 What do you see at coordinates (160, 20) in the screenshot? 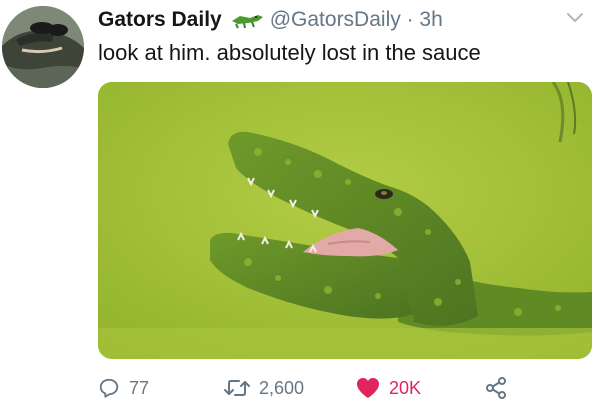
I see `author-name: Gators Daily` at bounding box center [160, 20].